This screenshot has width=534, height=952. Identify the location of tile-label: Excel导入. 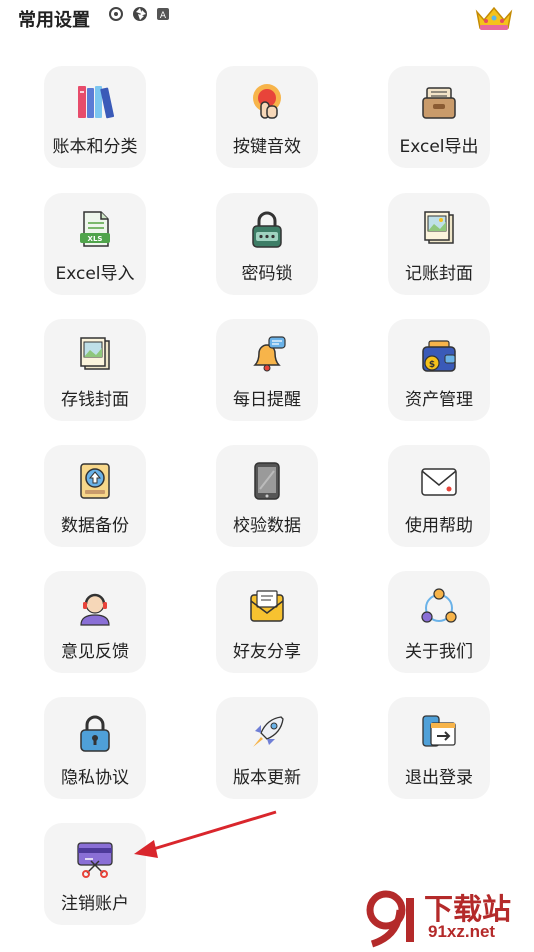
(95, 274).